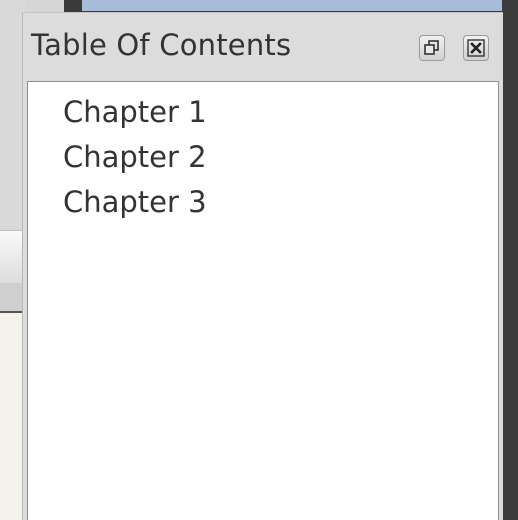 Image resolution: width=518 pixels, height=520 pixels. What do you see at coordinates (263, 112) in the screenshot?
I see `toc-item-chapter-1: Chapter 1` at bounding box center [263, 112].